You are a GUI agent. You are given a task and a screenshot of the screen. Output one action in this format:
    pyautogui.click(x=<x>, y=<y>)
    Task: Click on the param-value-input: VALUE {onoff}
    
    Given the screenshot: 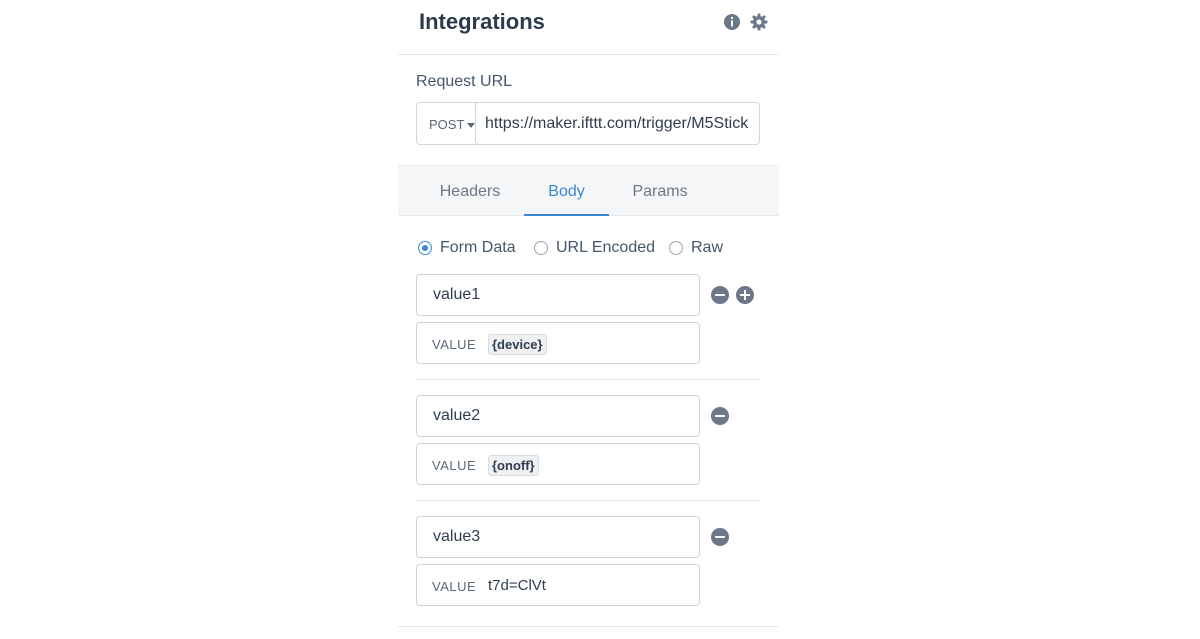 What is the action you would take?
    pyautogui.click(x=558, y=464)
    